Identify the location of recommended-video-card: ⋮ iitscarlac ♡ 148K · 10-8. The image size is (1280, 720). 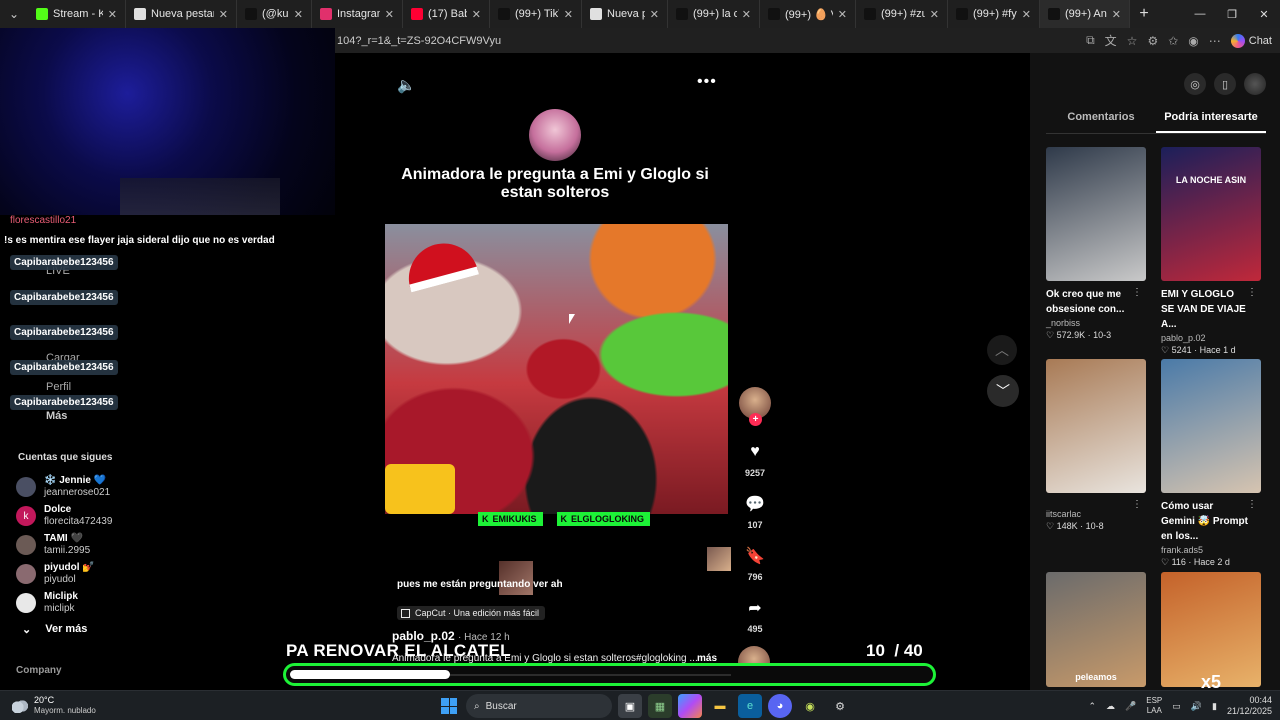
(1096, 445).